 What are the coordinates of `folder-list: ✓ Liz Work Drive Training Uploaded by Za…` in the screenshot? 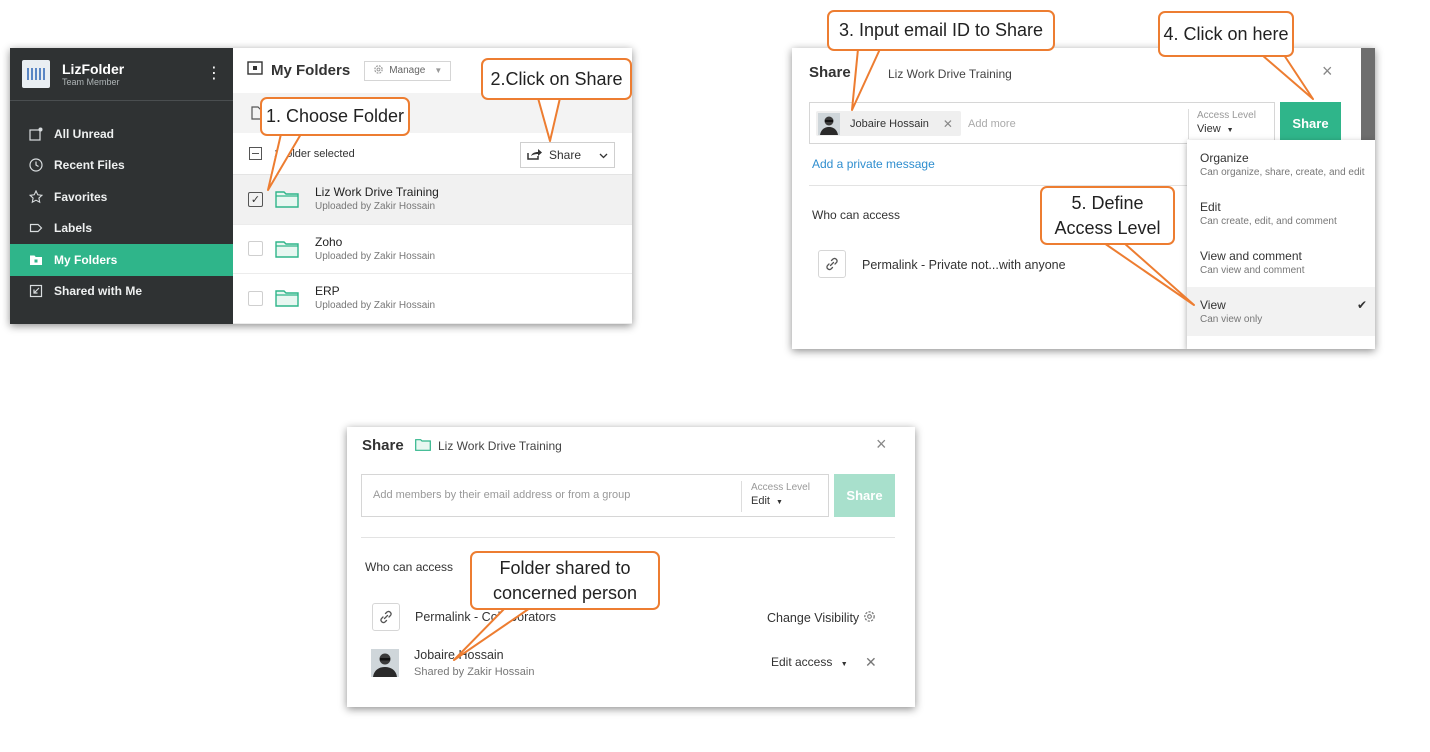 It's located at (432, 249).